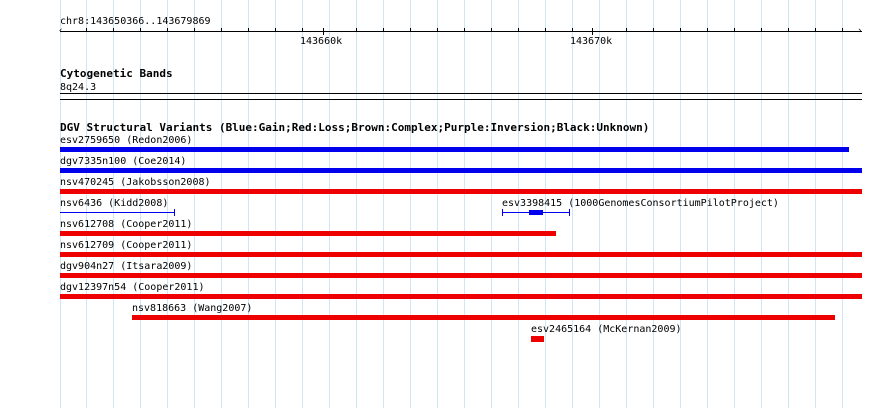 Image resolution: width=890 pixels, height=408 pixels. Describe the element at coordinates (78, 87) in the screenshot. I see `cytoband-label: 8q24.3` at that location.